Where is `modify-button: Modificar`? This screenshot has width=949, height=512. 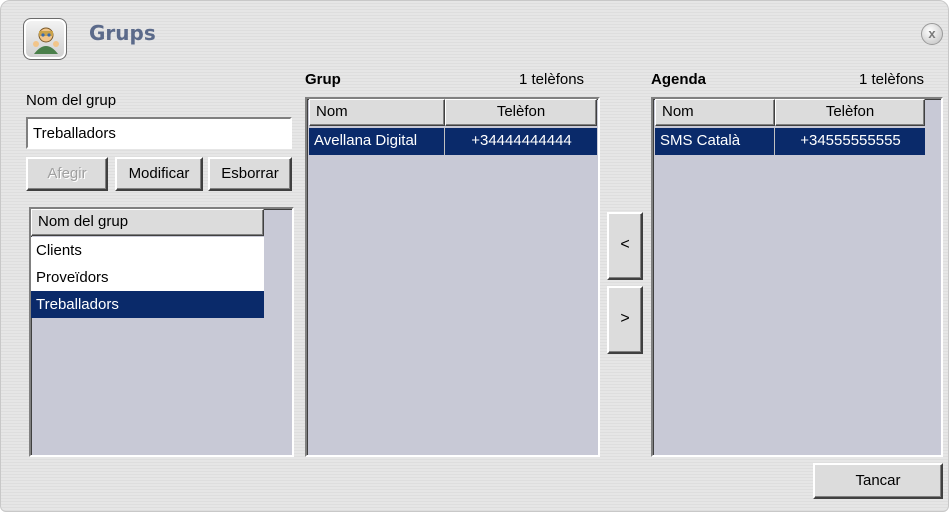
modify-button: Modificar is located at coordinates (159, 174).